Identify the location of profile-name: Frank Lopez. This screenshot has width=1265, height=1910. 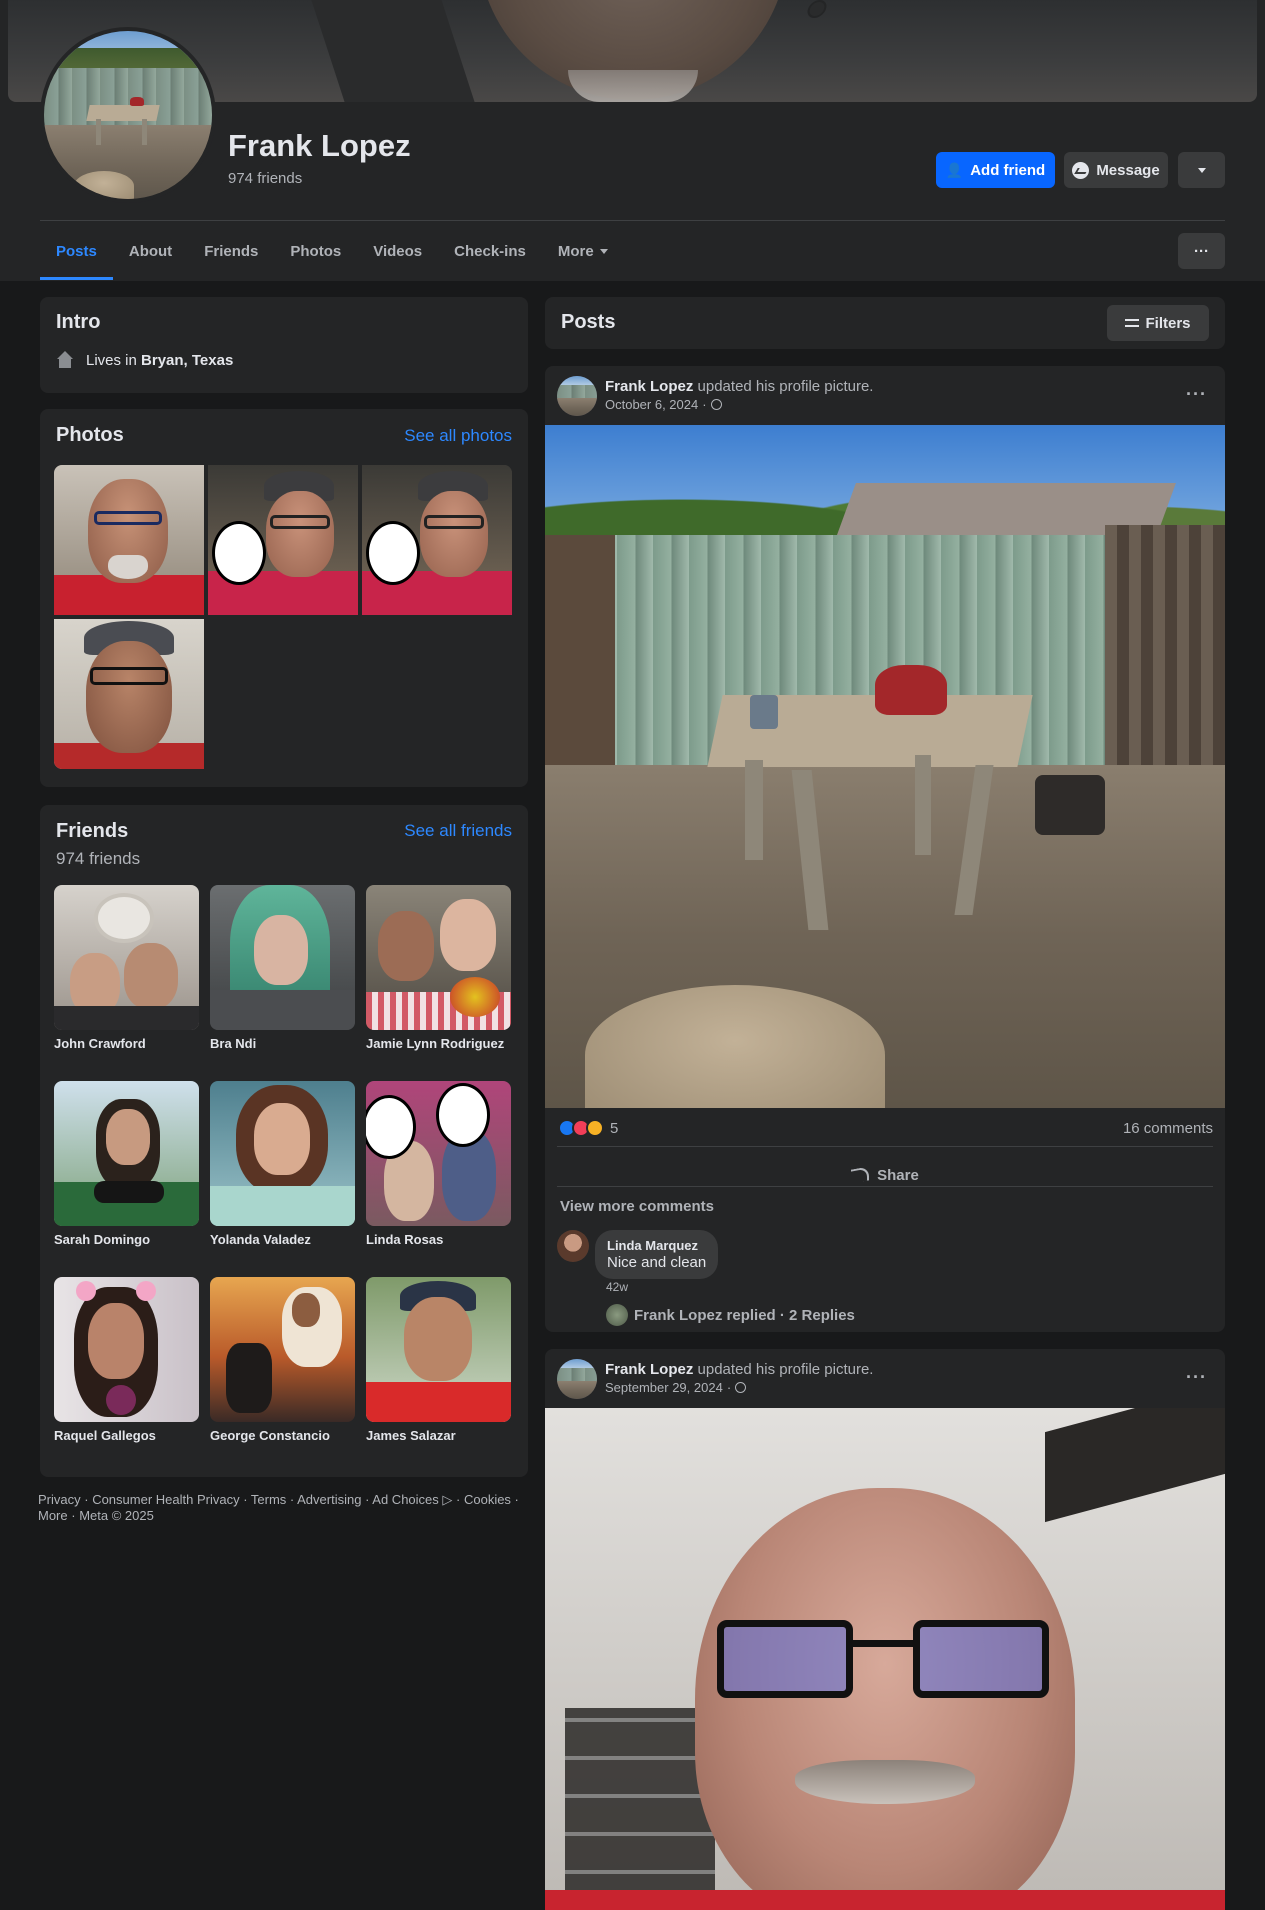
(319, 145).